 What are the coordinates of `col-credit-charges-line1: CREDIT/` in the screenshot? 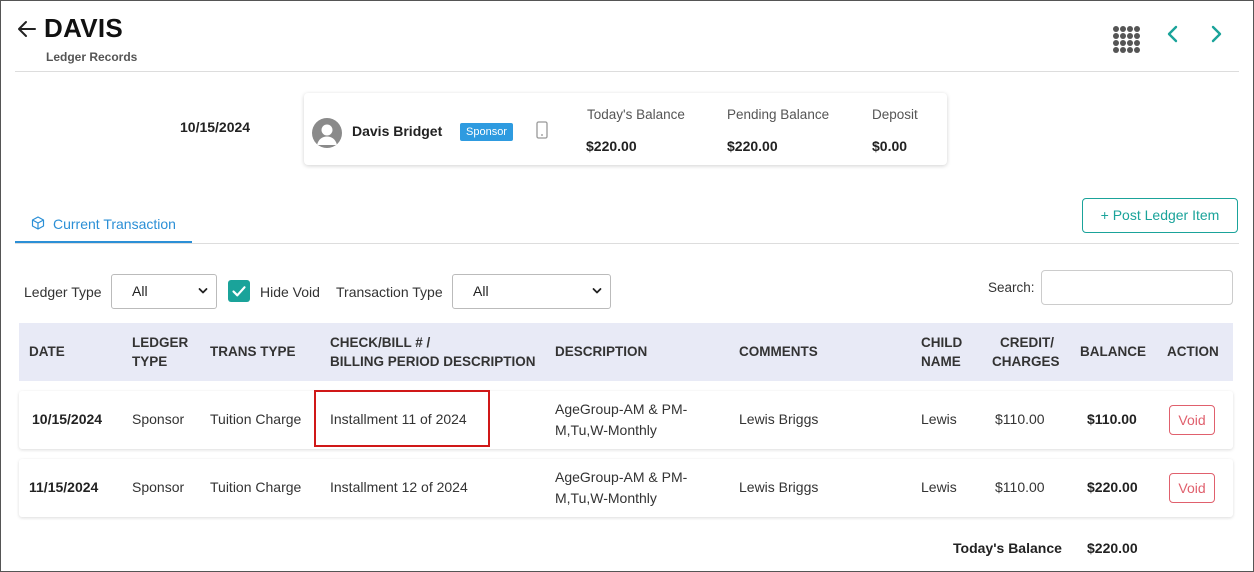 It's located at (1027, 342).